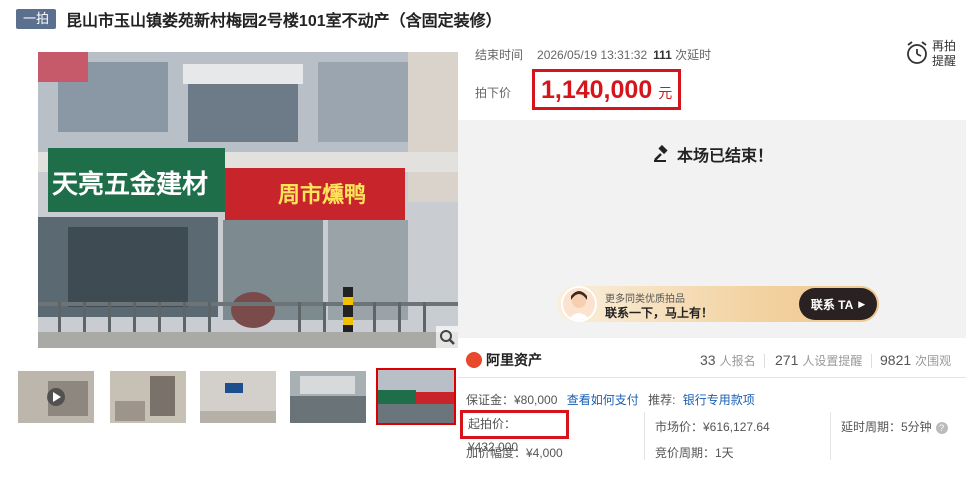  What do you see at coordinates (787, 360) in the screenshot?
I see `reminder-count: 271` at bounding box center [787, 360].